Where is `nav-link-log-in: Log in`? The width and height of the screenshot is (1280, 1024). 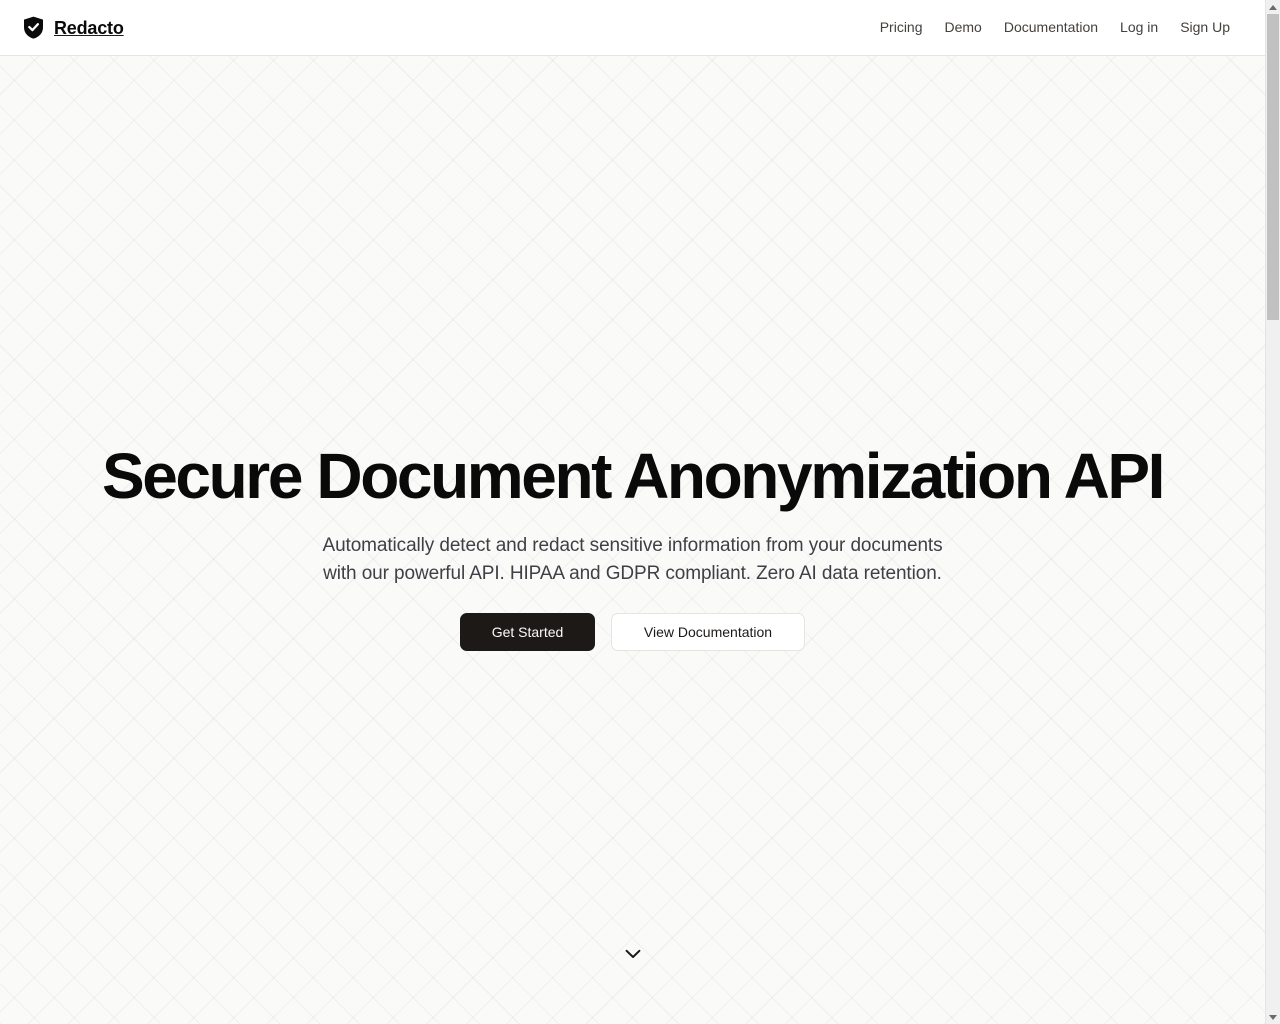
nav-link-log-in: Log in is located at coordinates (1139, 27).